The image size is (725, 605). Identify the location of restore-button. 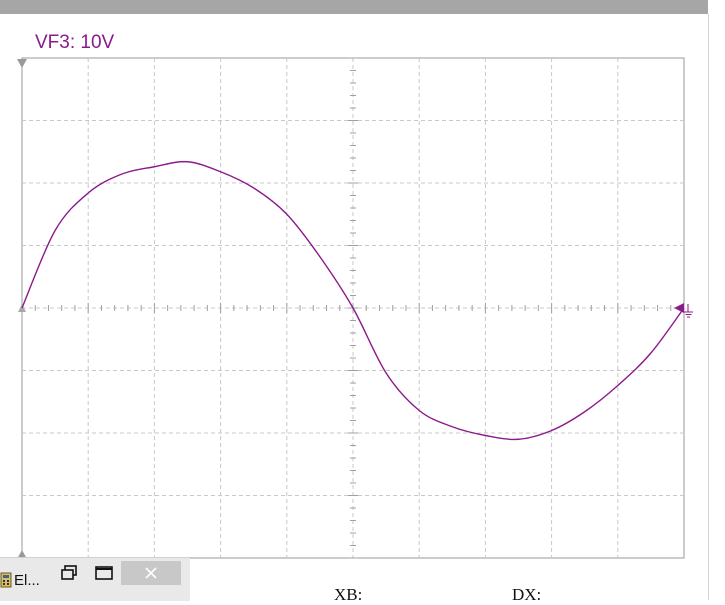
(69, 573).